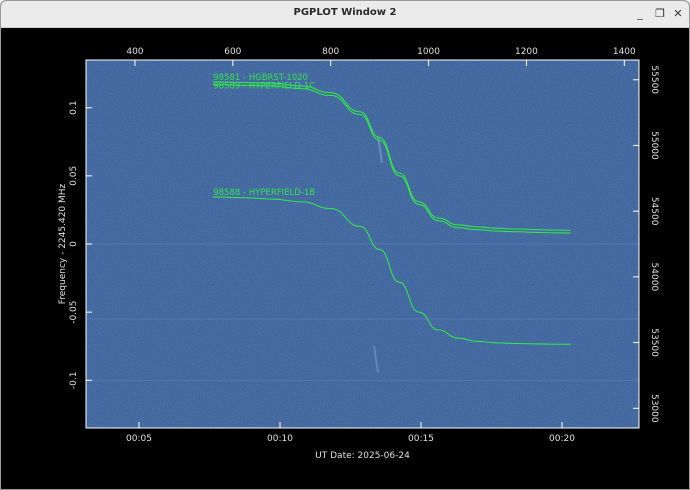  I want to click on window-title: PGPLOT Window 2, so click(345, 12).